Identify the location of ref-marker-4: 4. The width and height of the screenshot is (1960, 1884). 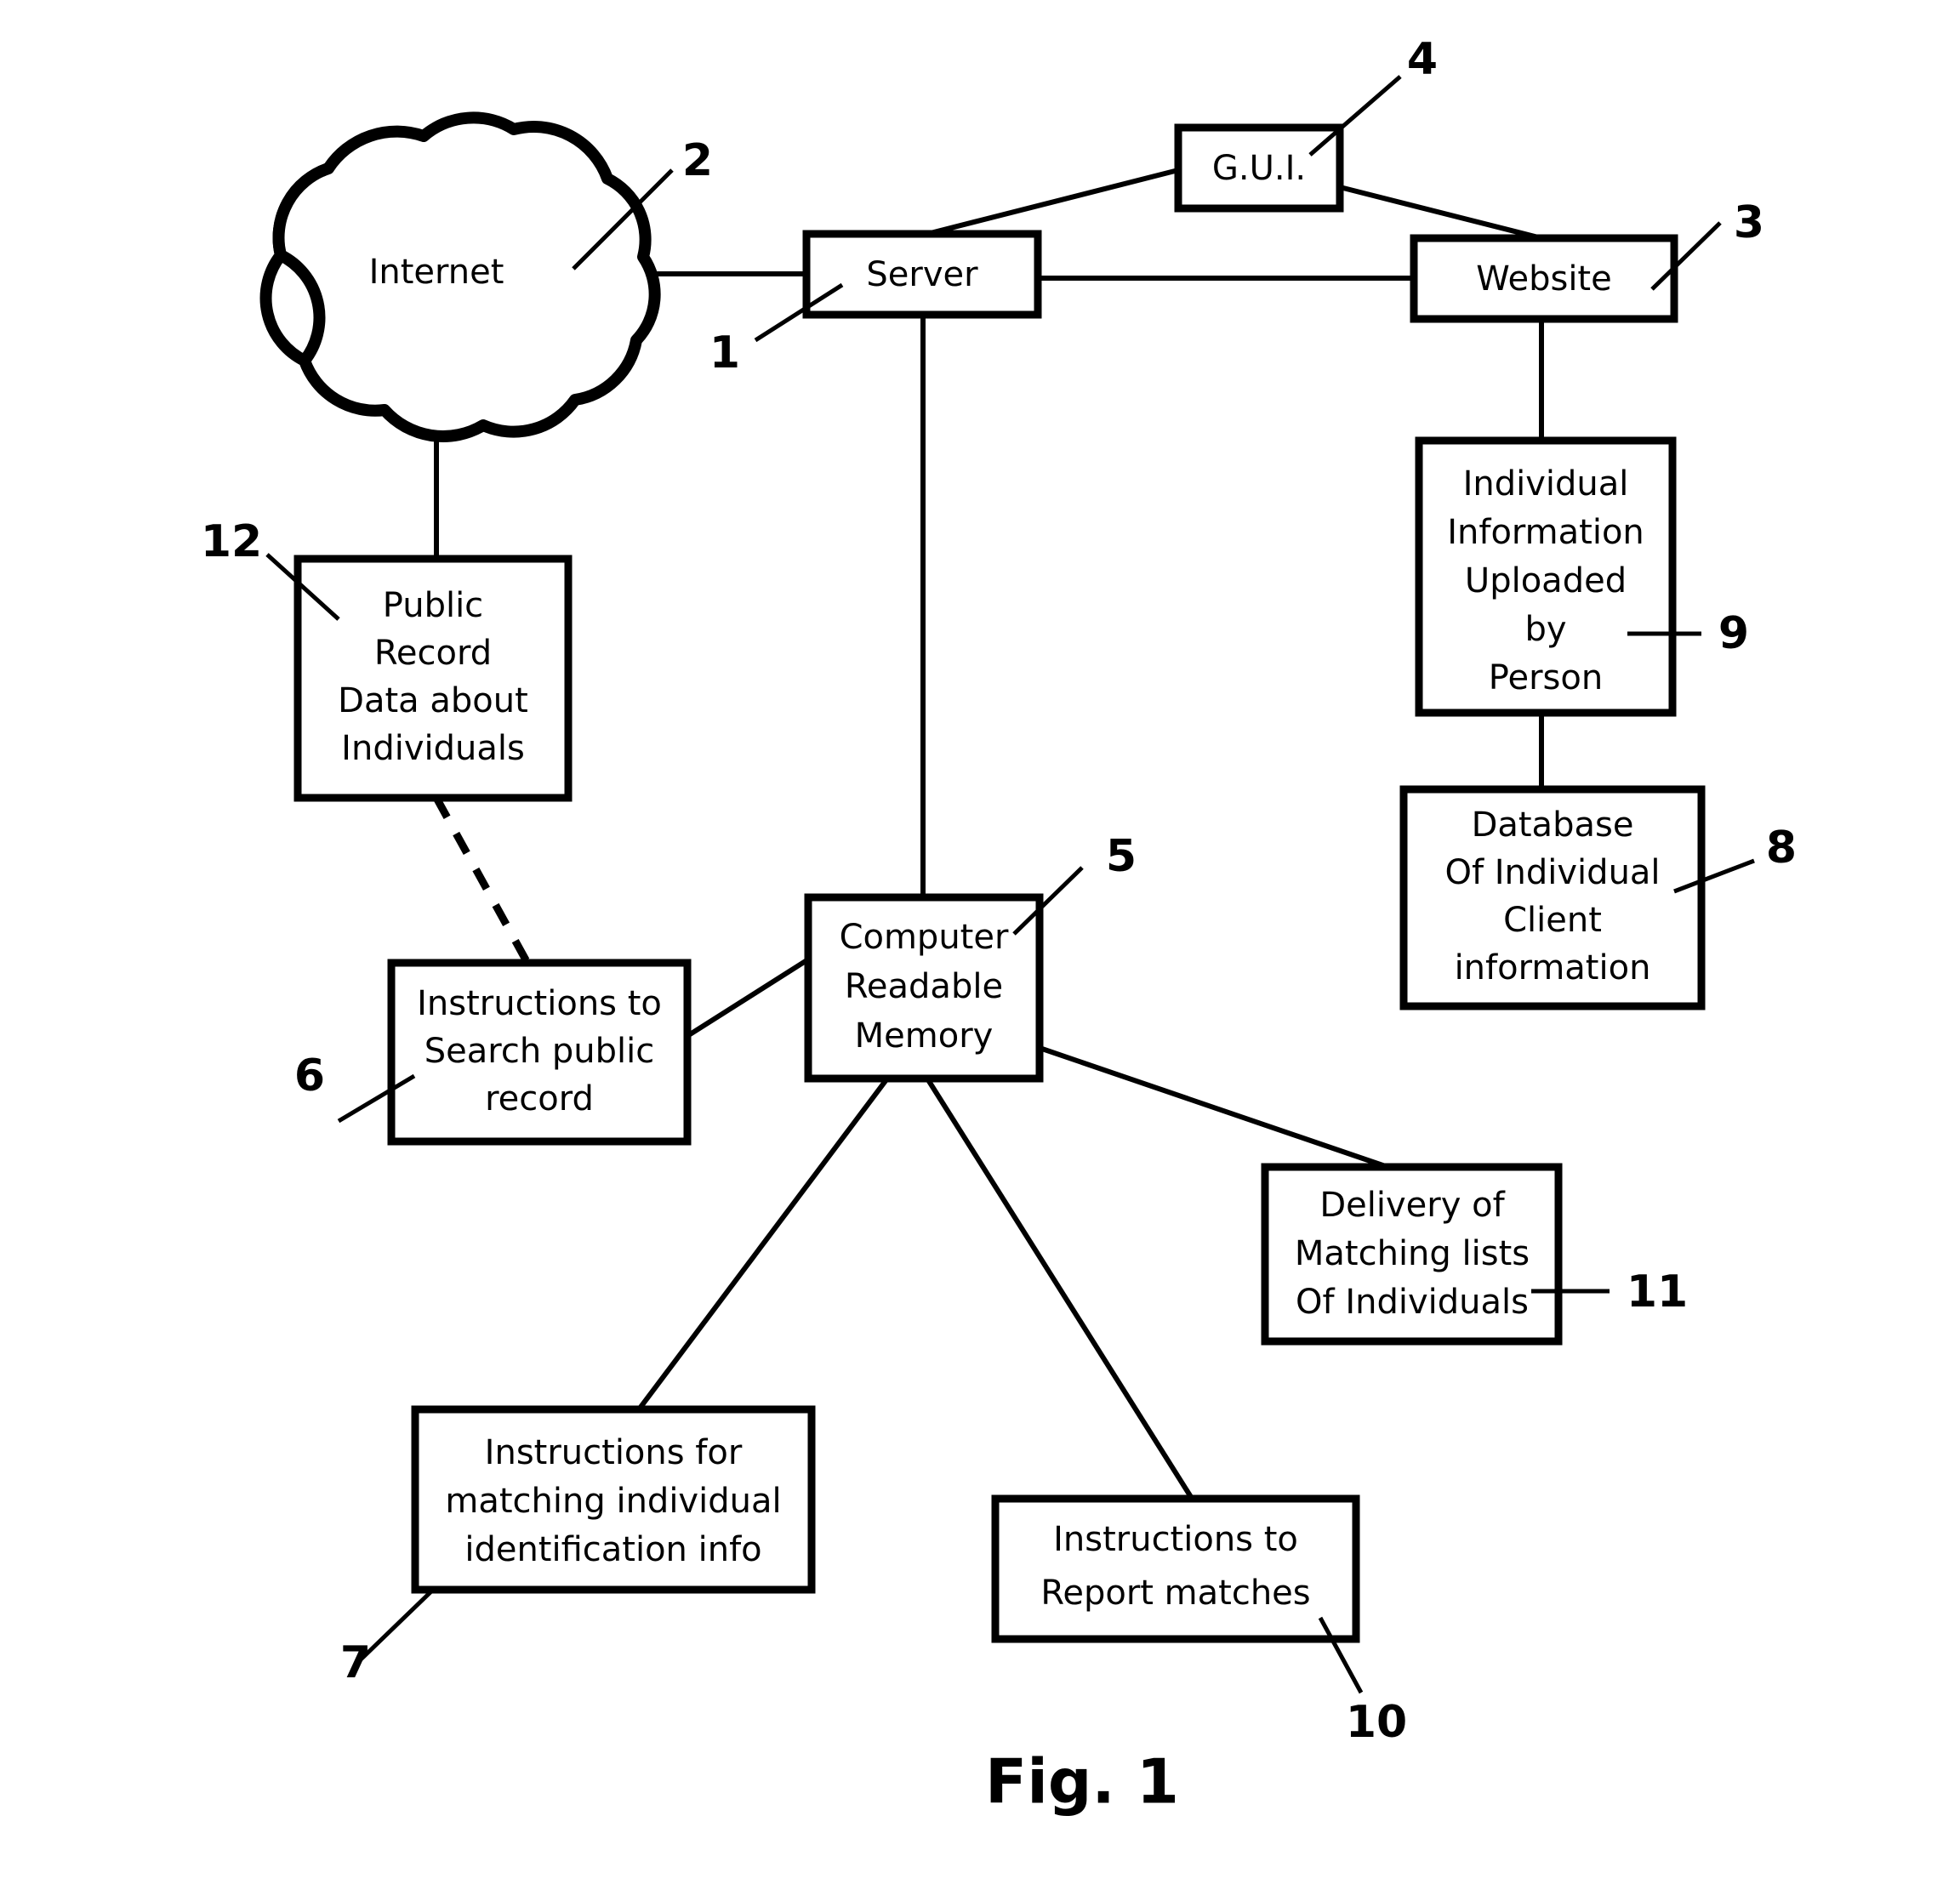
(1373, 95).